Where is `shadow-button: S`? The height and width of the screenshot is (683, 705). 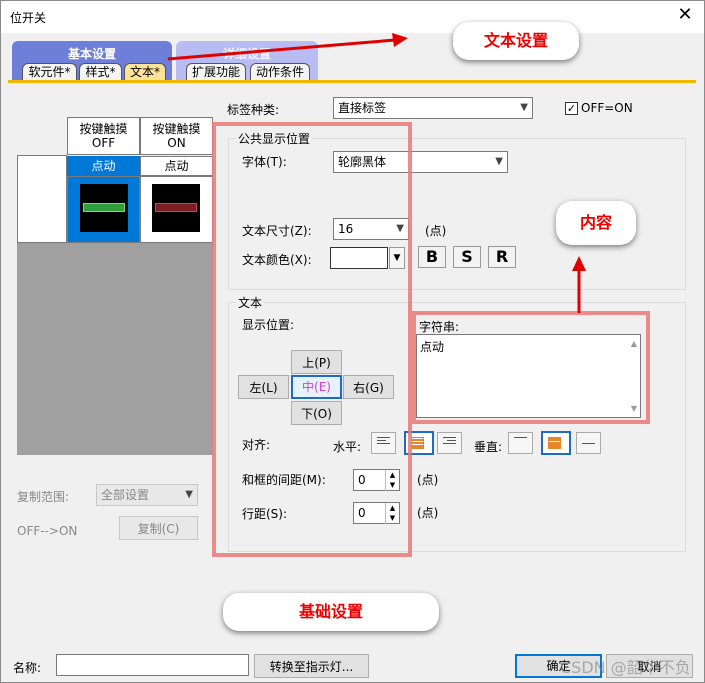 shadow-button: S is located at coordinates (467, 257).